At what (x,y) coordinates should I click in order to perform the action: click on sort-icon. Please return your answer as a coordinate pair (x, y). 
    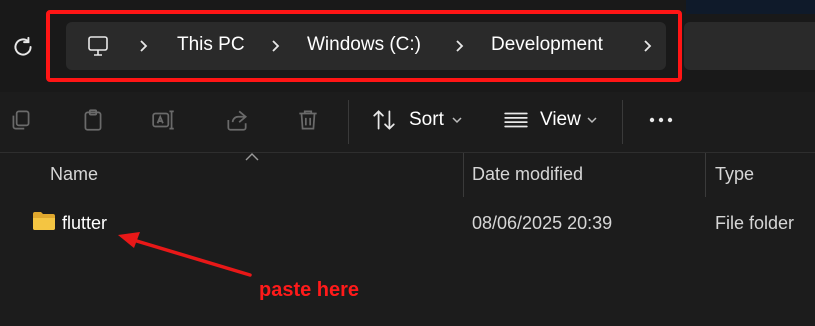
    Looking at the image, I should click on (384, 120).